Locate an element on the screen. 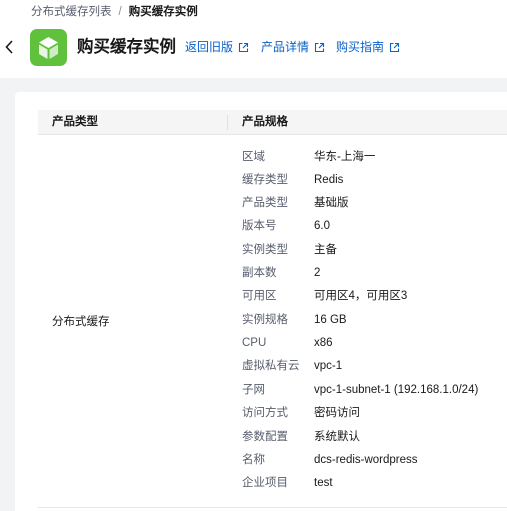  spec-key: 子网 is located at coordinates (253, 390).